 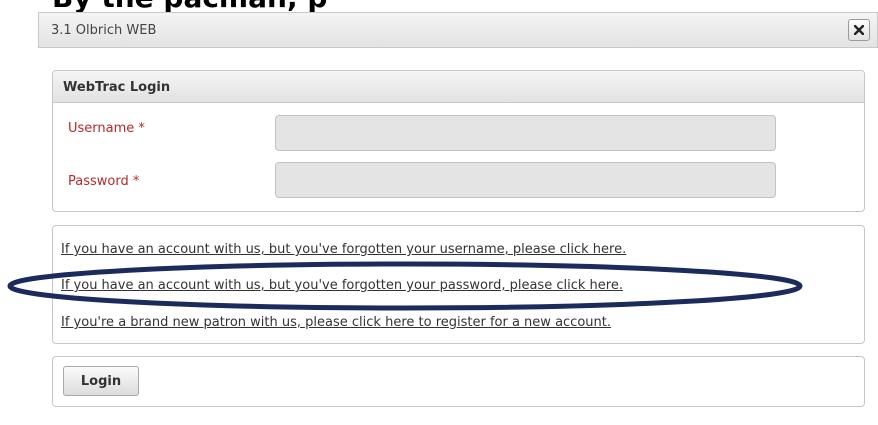 I want to click on dialog-title-bar: 3.1 Olbrich WEB, so click(x=458, y=30).